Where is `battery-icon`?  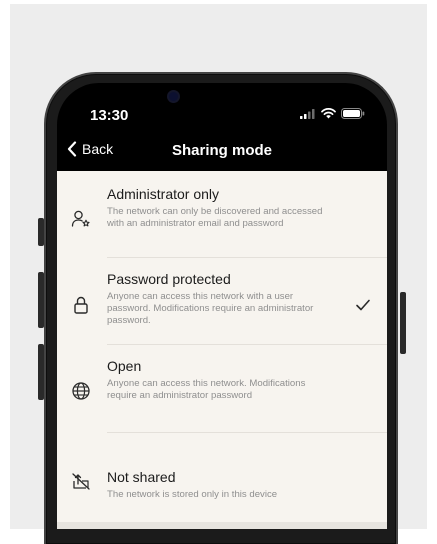
battery-icon is located at coordinates (353, 113).